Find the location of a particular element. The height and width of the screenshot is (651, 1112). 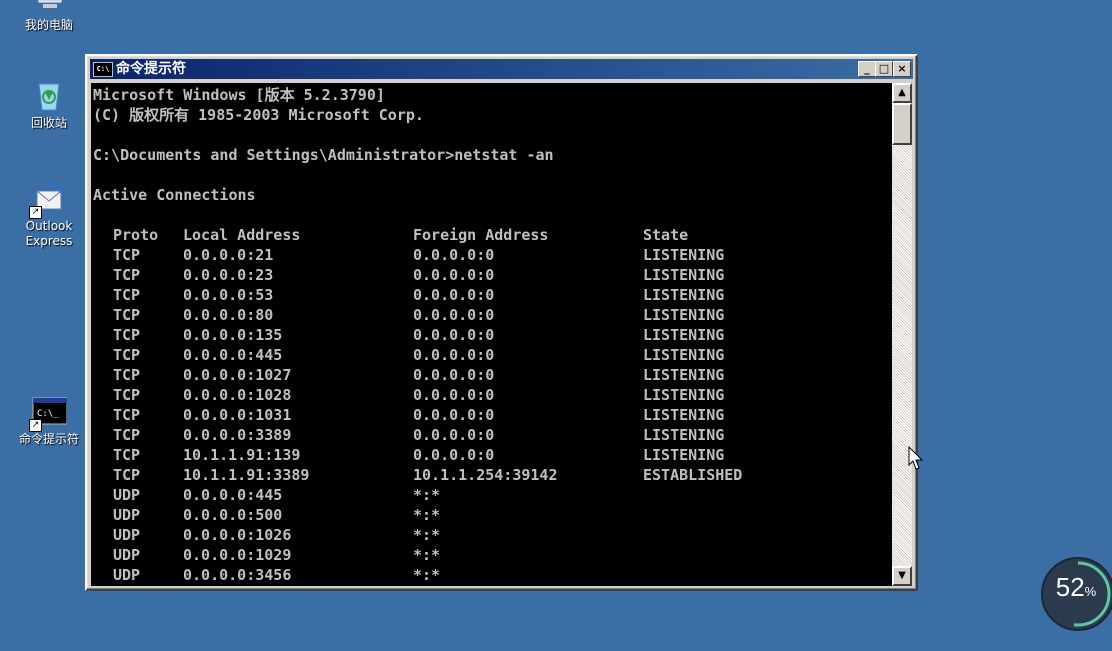

table-row: TCP 0.0.0.0:135 0.0.0.0:0 LISTENING is located at coordinates (483, 335).